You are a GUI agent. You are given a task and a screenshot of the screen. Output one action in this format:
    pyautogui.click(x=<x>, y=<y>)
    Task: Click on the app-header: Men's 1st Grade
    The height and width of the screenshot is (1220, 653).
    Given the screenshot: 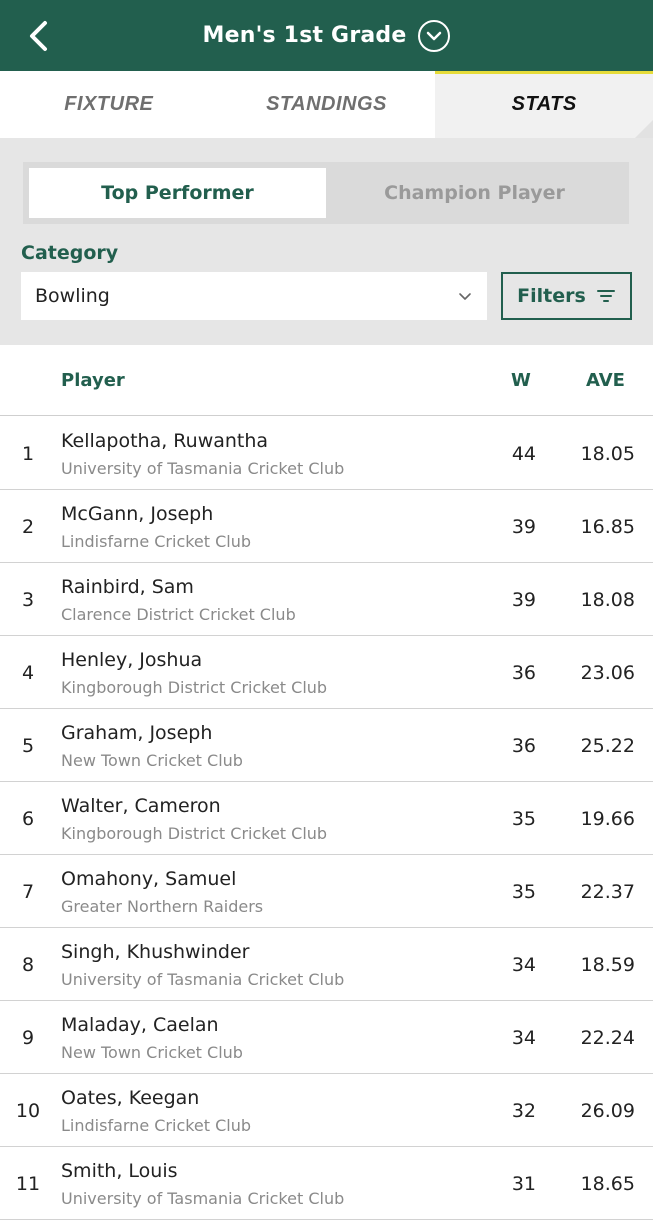 What is the action you would take?
    pyautogui.click(x=326, y=35)
    